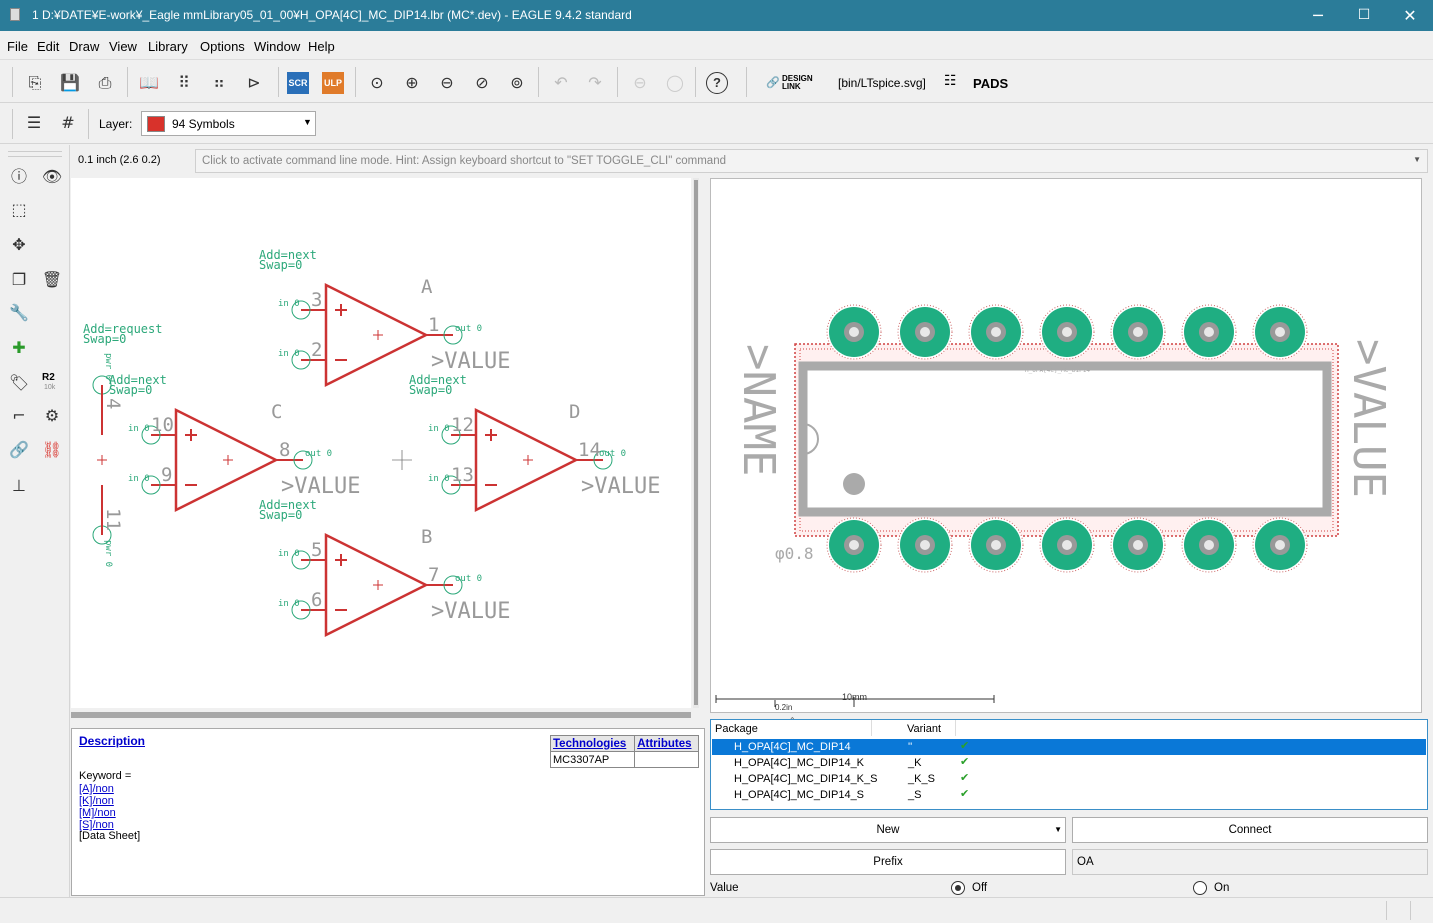  Describe the element at coordinates (19, 313) in the screenshot. I see `change-icon: 🔧` at that location.